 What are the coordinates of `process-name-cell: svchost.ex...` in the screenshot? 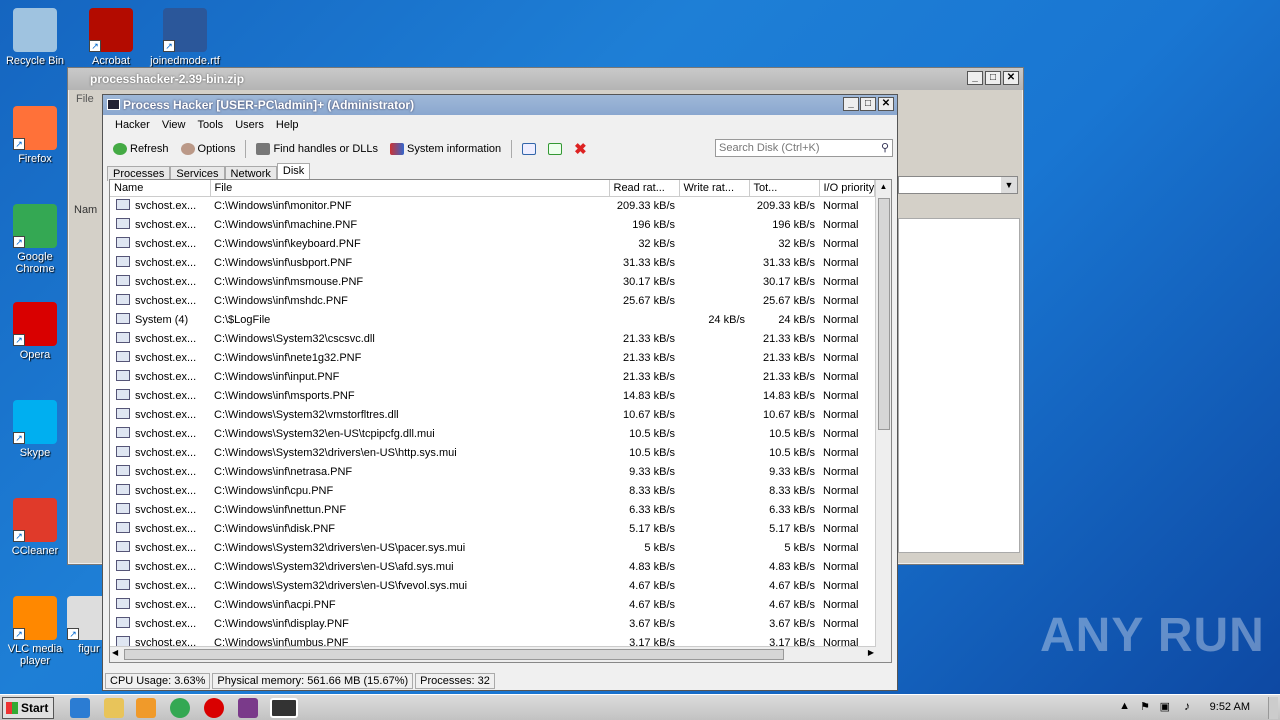 It's located at (160, 281).